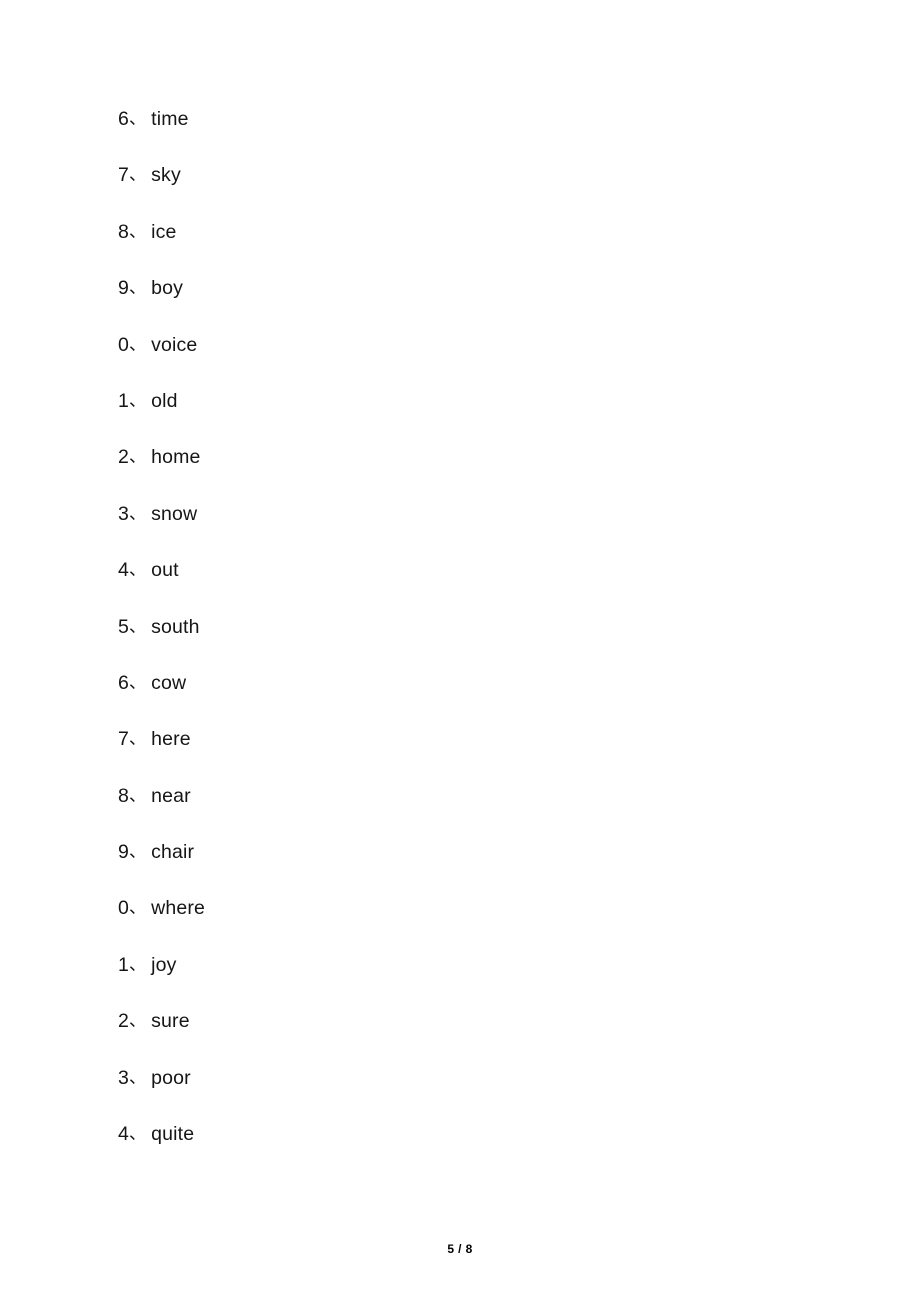 This screenshot has height=1303, width=920. Describe the element at coordinates (169, 682) in the screenshot. I see `list-item-word: cow` at that location.